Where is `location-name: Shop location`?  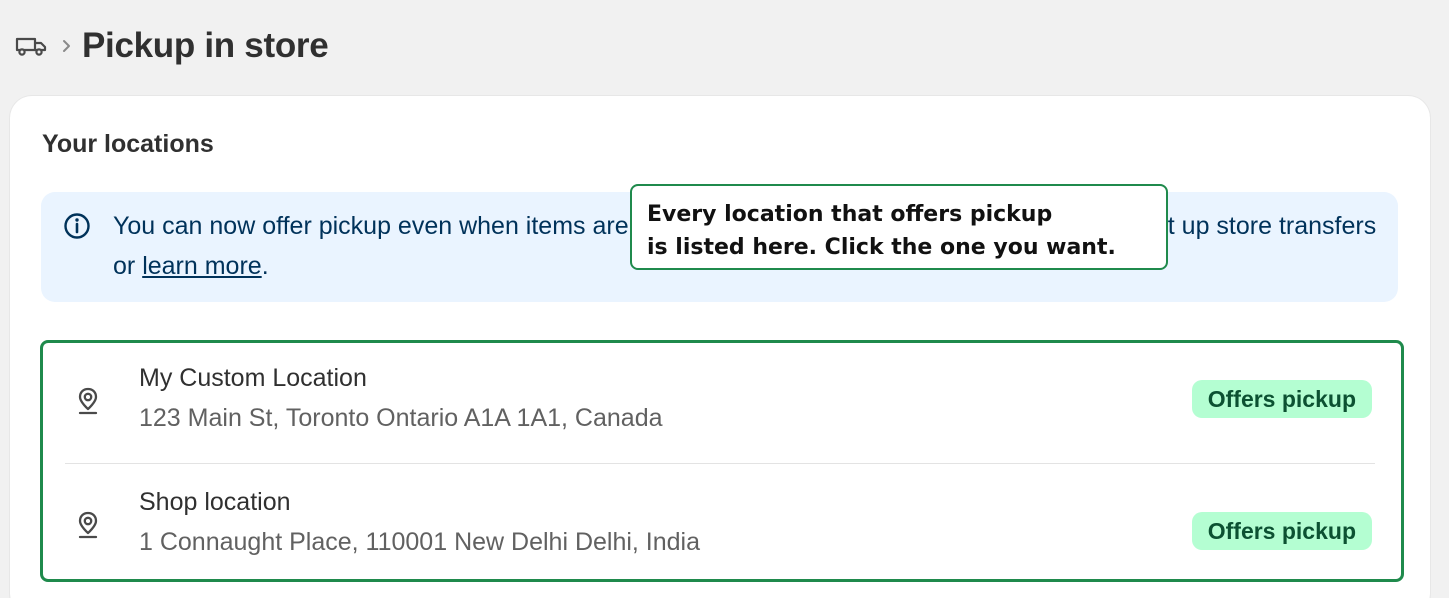 location-name: Shop location is located at coordinates (215, 502).